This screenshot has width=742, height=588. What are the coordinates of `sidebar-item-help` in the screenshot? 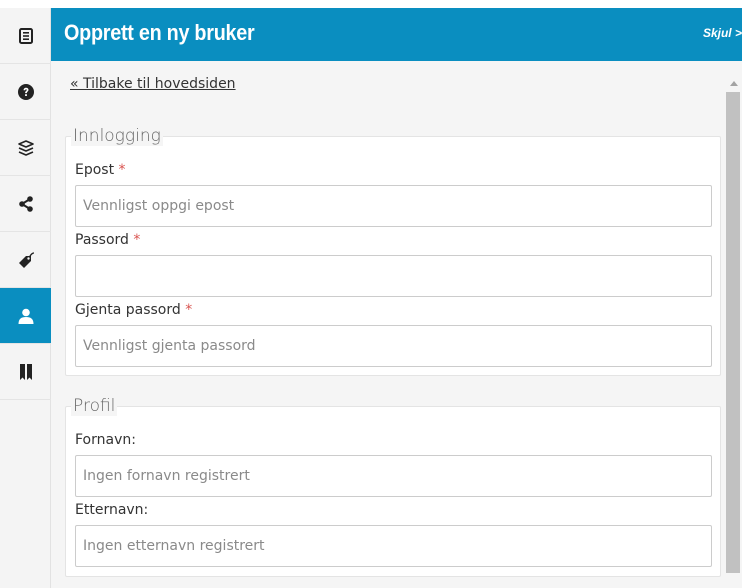 It's located at (25, 92).